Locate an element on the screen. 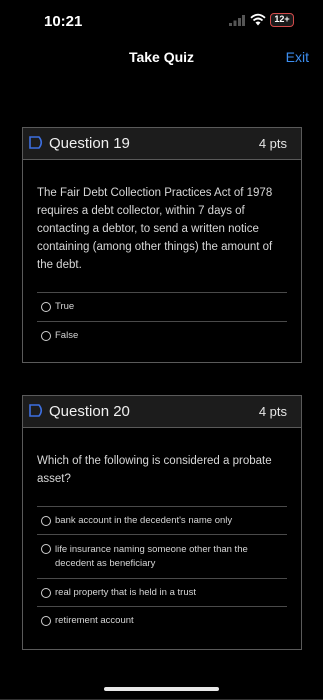  exit-button: Exit is located at coordinates (297, 57).